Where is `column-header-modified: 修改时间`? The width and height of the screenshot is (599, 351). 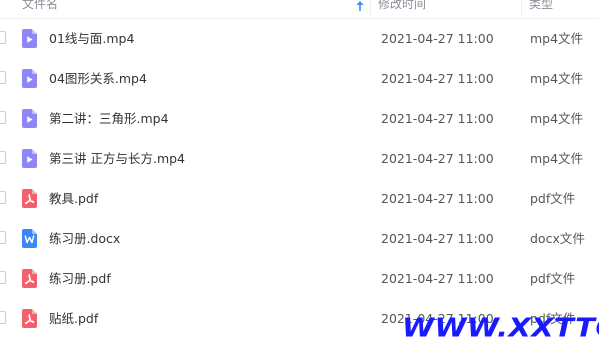 column-header-modified: 修改时间 is located at coordinates (402, 8).